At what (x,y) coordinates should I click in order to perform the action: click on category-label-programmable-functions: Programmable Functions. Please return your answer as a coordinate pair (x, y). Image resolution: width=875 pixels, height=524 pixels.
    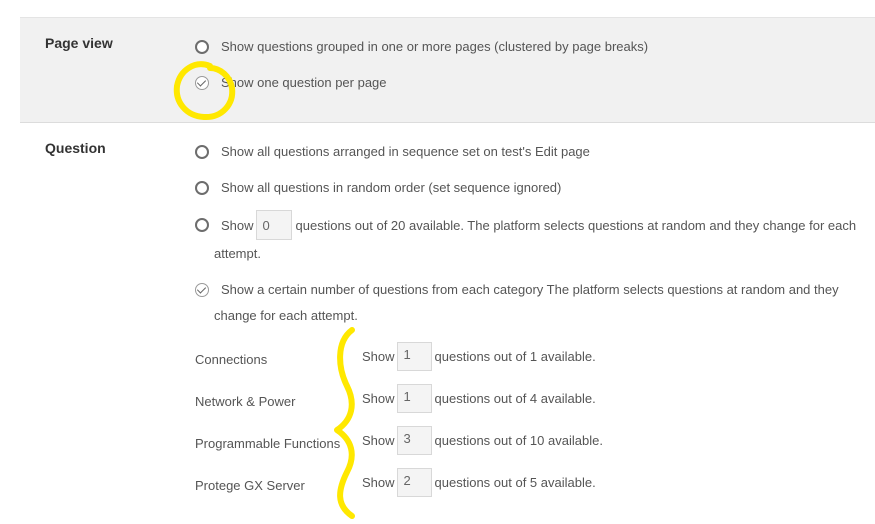
    Looking at the image, I should click on (268, 443).